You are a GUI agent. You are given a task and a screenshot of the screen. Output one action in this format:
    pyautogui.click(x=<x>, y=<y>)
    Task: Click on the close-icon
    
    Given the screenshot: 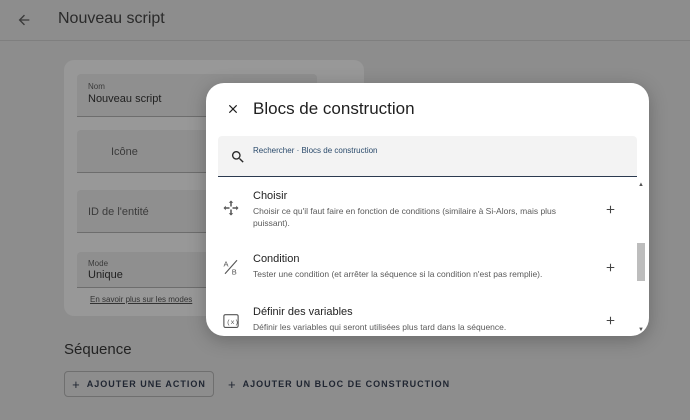 What is the action you would take?
    pyautogui.click(x=233, y=109)
    